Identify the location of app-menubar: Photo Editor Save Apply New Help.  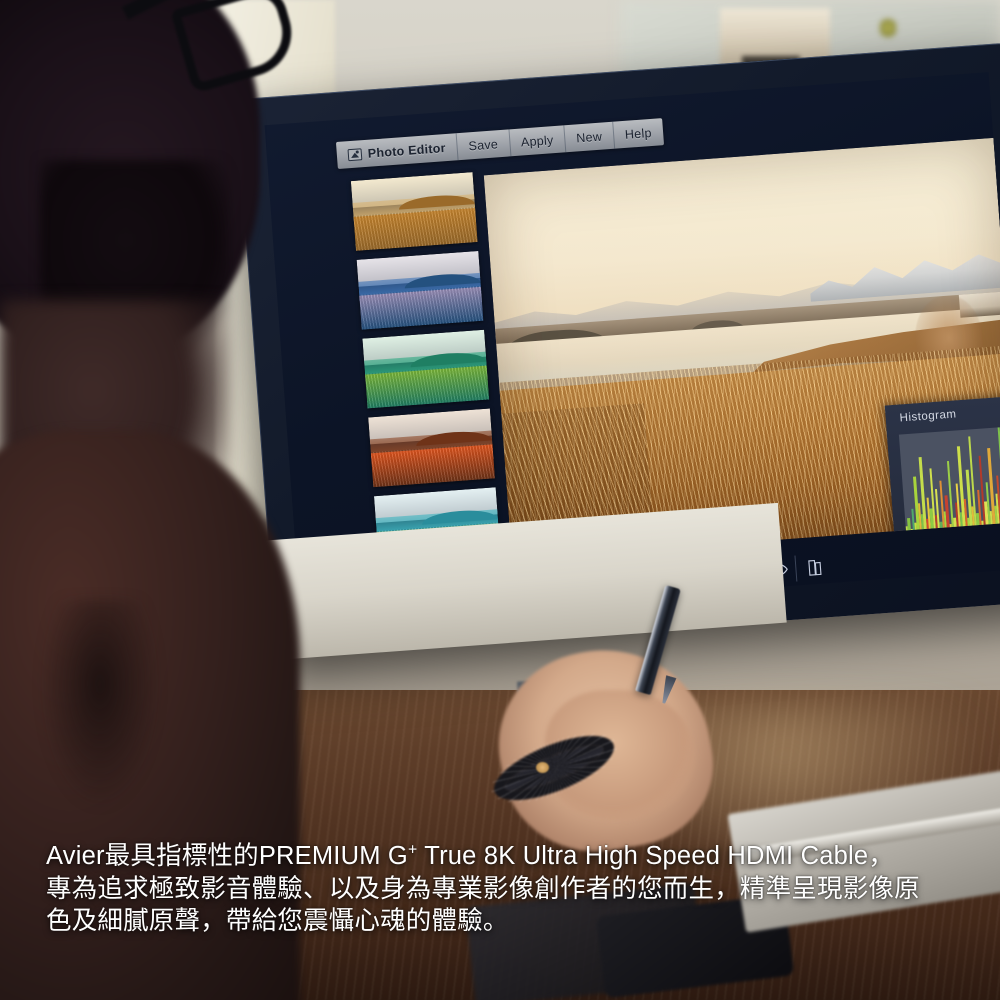
(499, 144).